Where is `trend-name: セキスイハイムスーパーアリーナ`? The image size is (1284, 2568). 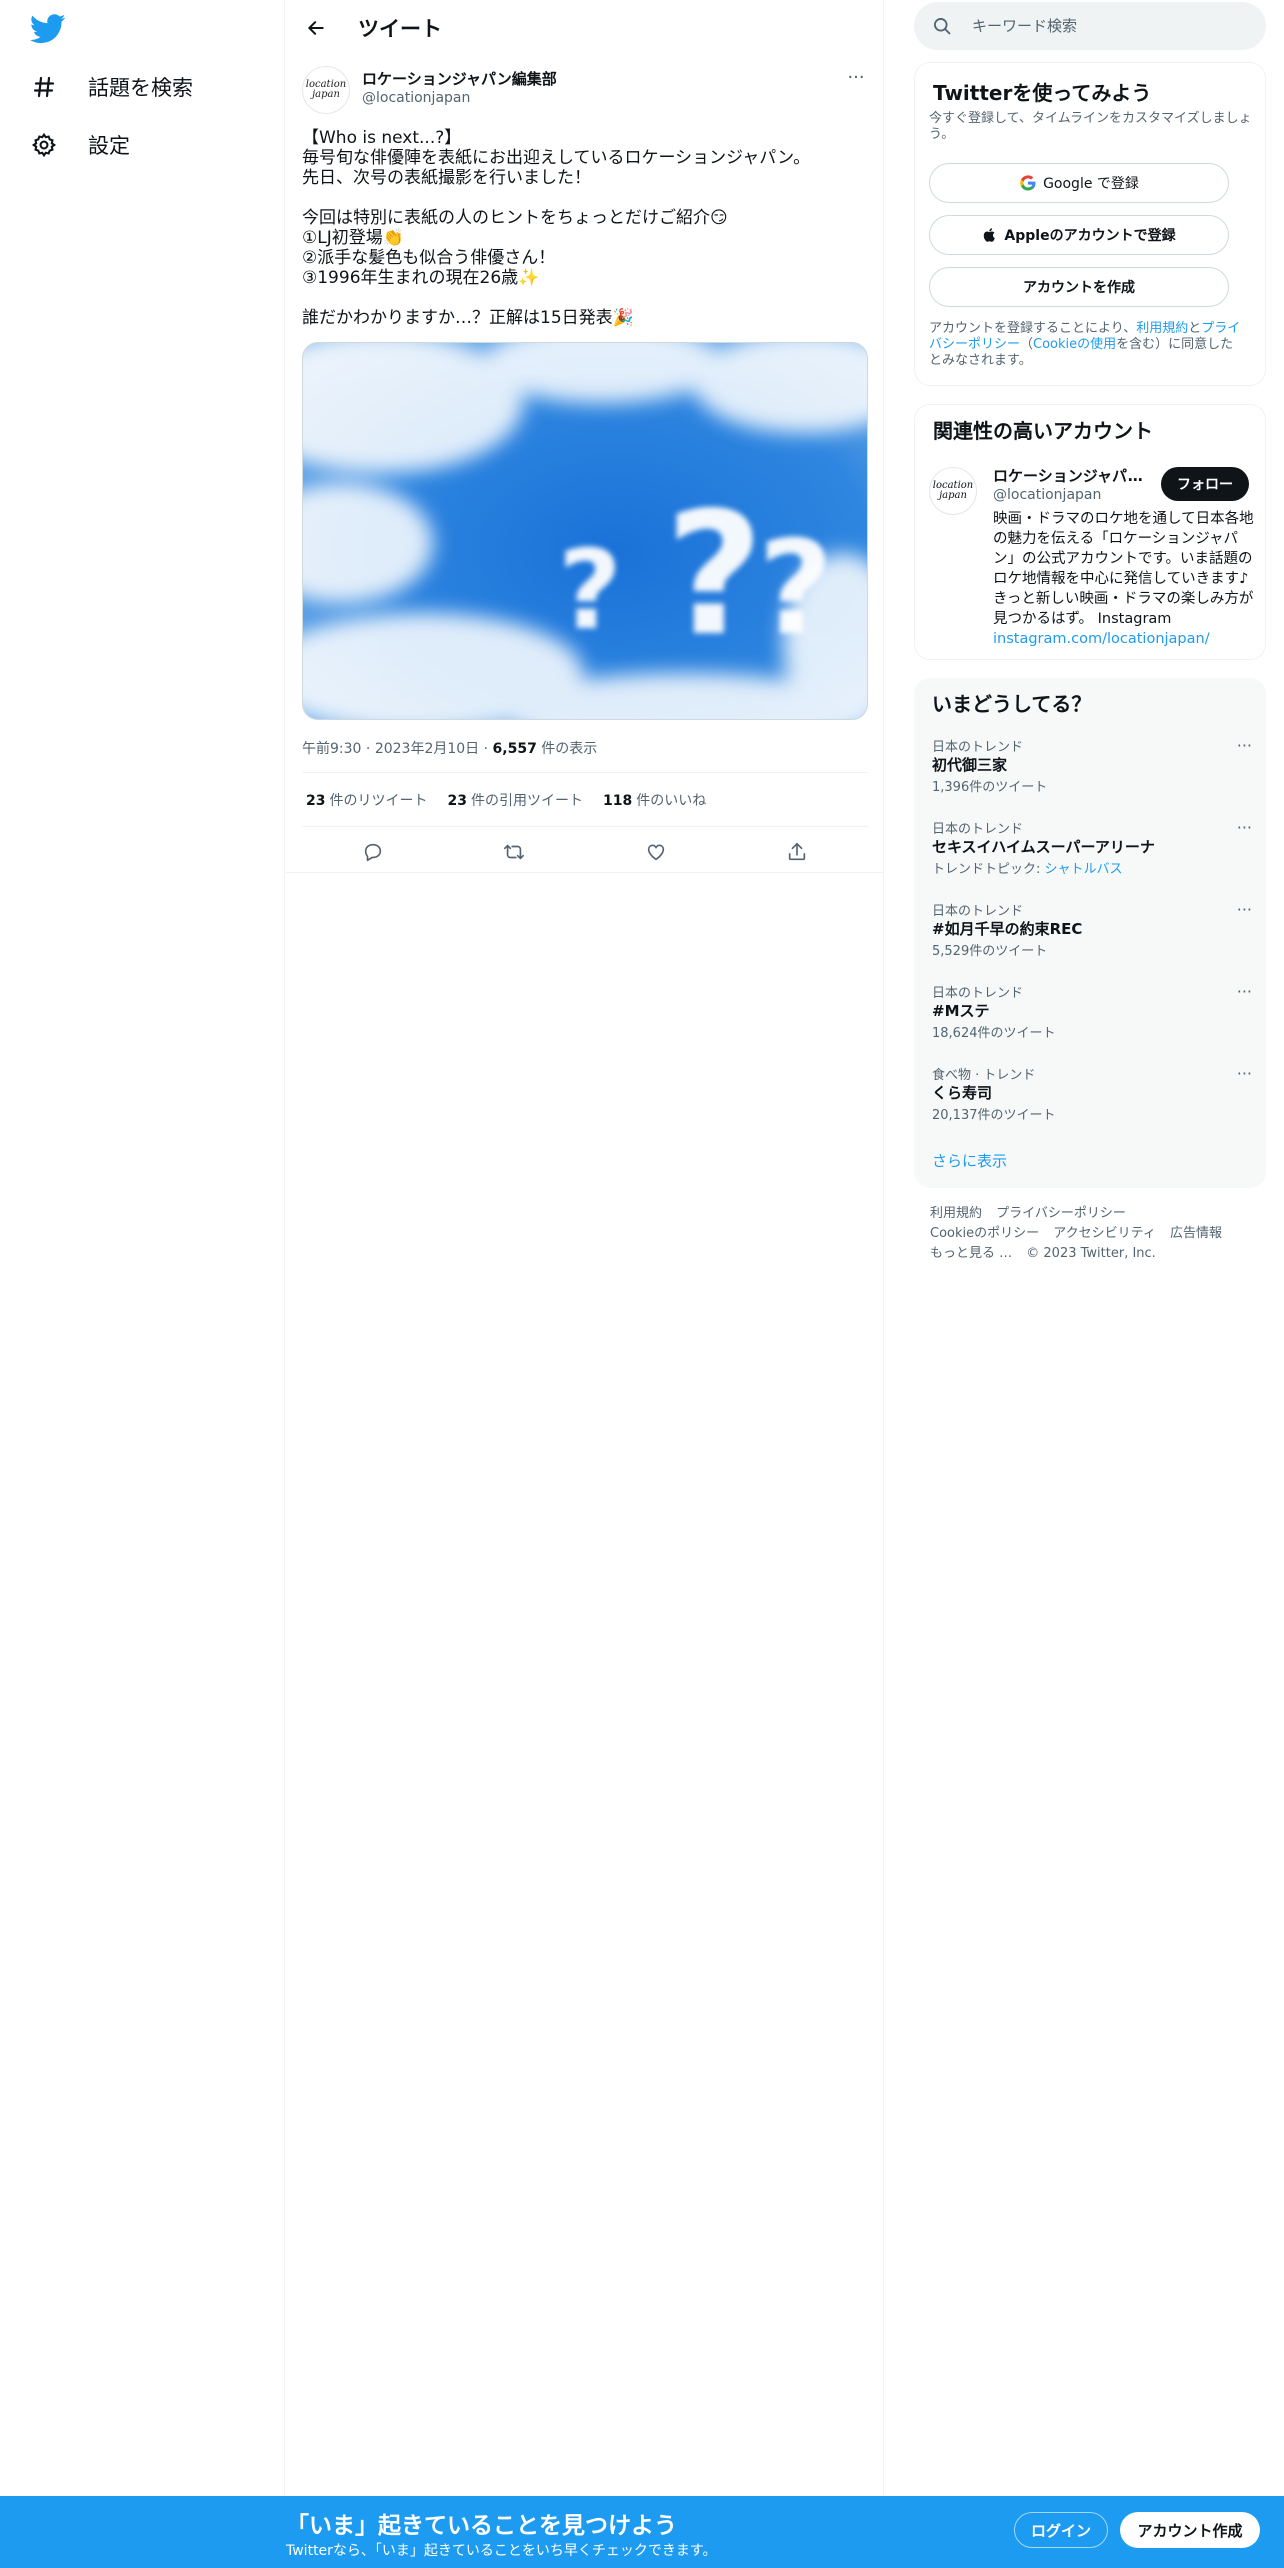
trend-name: セキスイハイムスーパーアリーナ is located at coordinates (1043, 847).